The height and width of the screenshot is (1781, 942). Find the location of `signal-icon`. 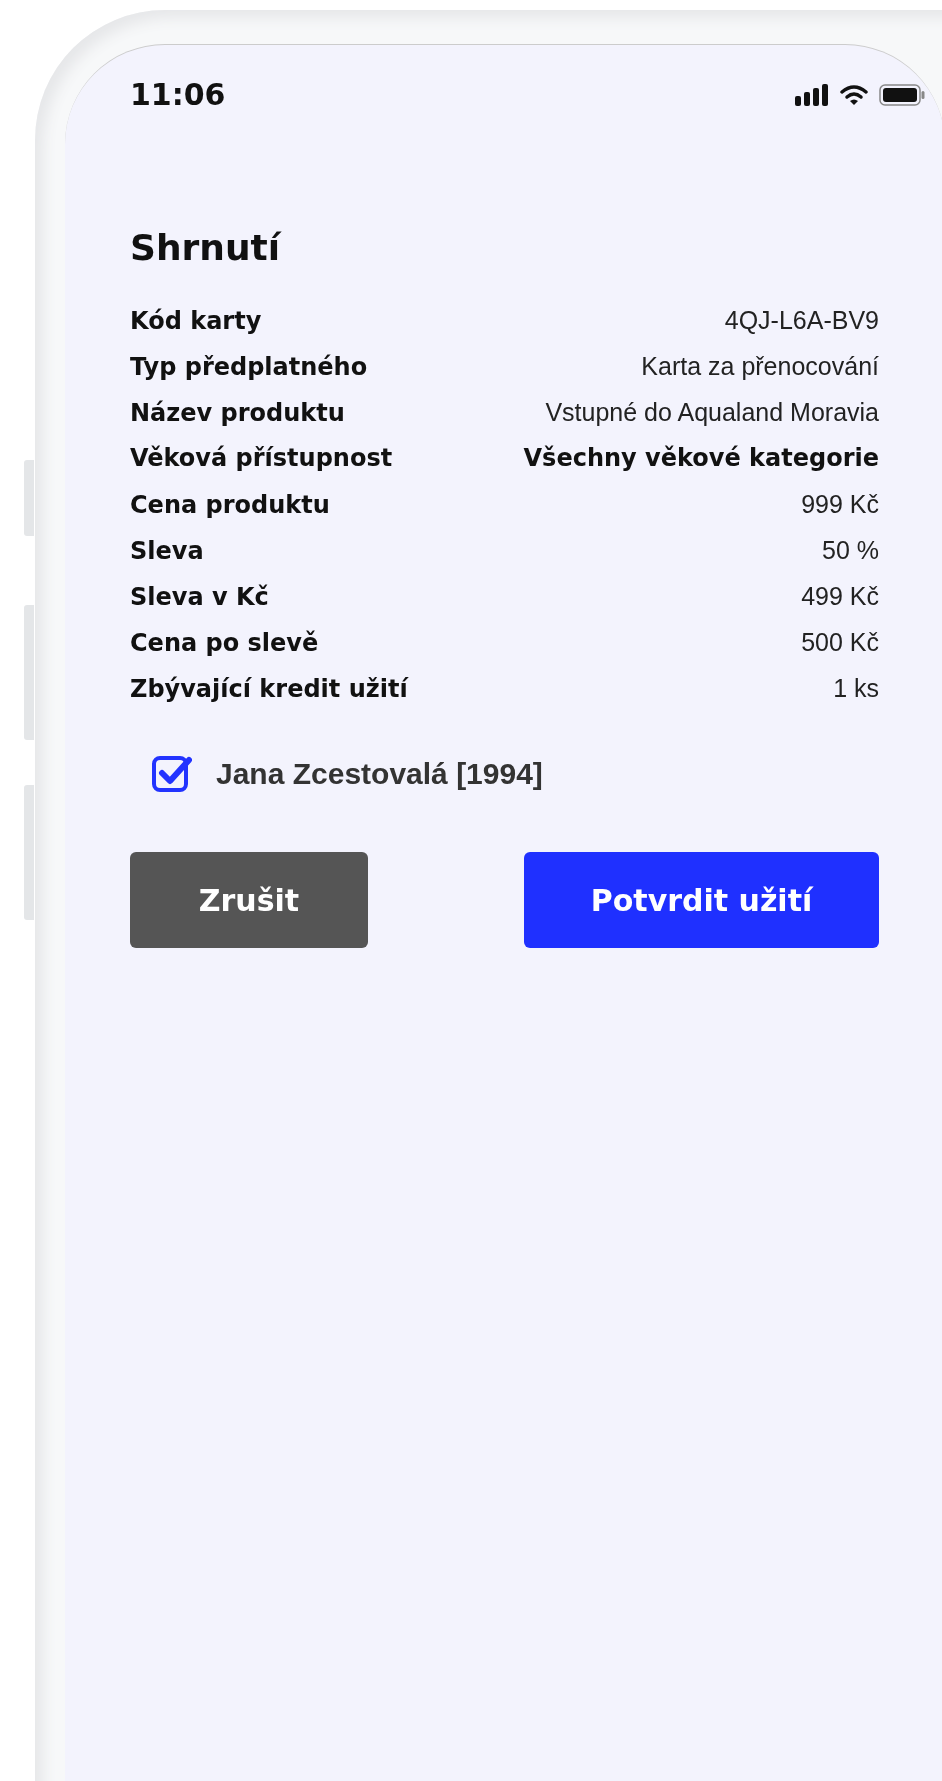

signal-icon is located at coordinates (812, 94).